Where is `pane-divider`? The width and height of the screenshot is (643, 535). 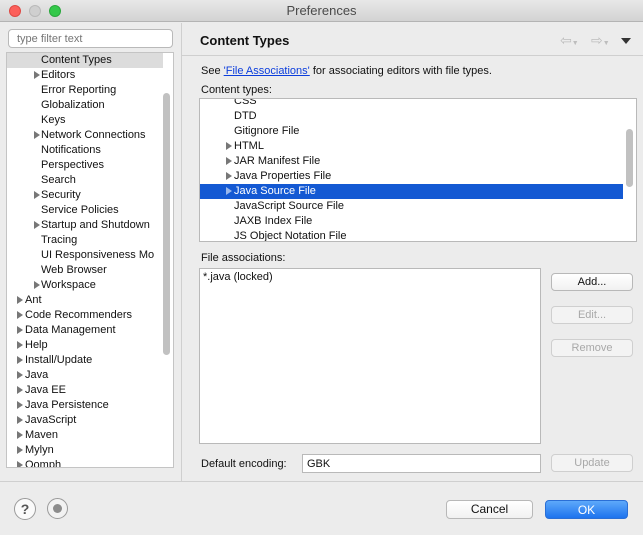 pane-divider is located at coordinates (181, 252).